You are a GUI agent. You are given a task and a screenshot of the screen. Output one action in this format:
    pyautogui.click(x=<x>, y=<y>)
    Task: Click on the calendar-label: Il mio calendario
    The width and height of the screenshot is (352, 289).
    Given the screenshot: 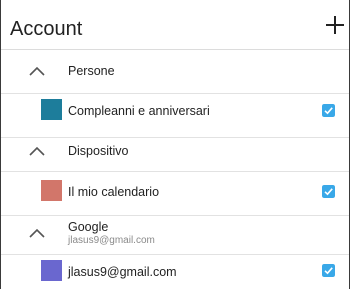 What is the action you would take?
    pyautogui.click(x=114, y=192)
    